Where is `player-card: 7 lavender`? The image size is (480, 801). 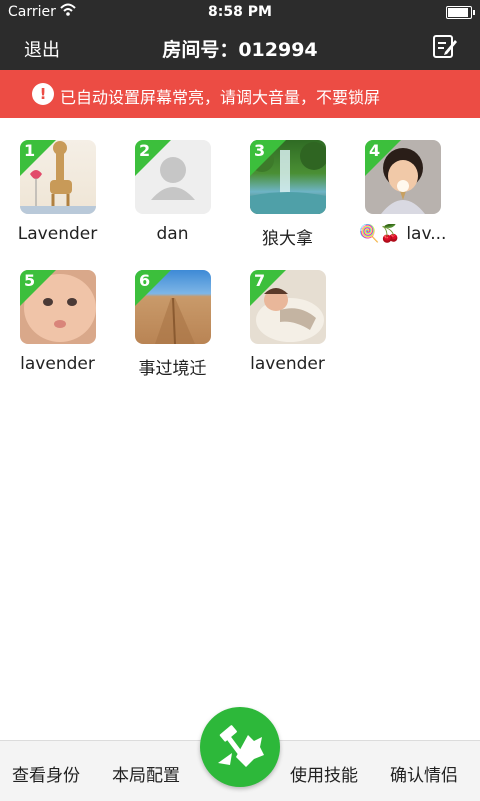 player-card: 7 lavender is located at coordinates (287, 328).